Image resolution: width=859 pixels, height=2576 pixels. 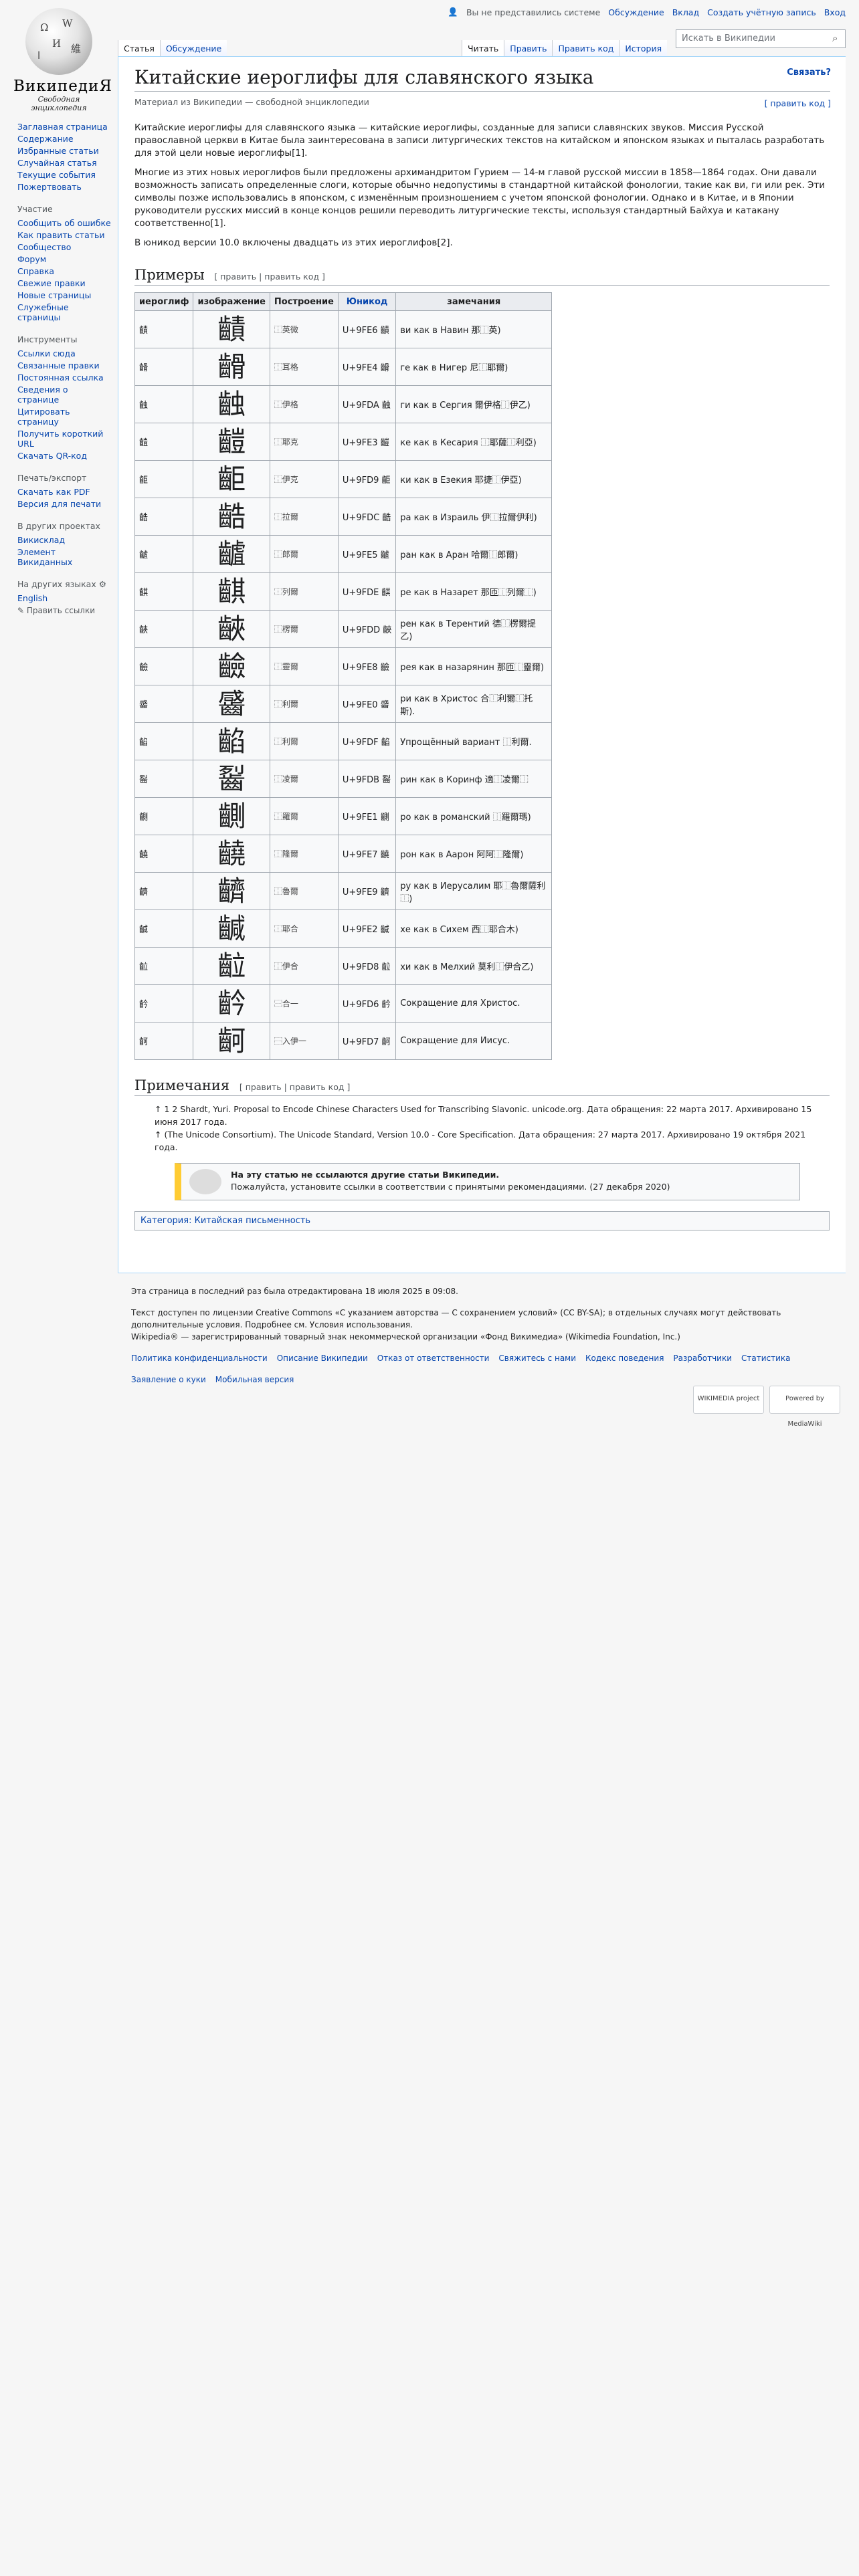 I want to click on gear-icon: ⚙, so click(x=102, y=584).